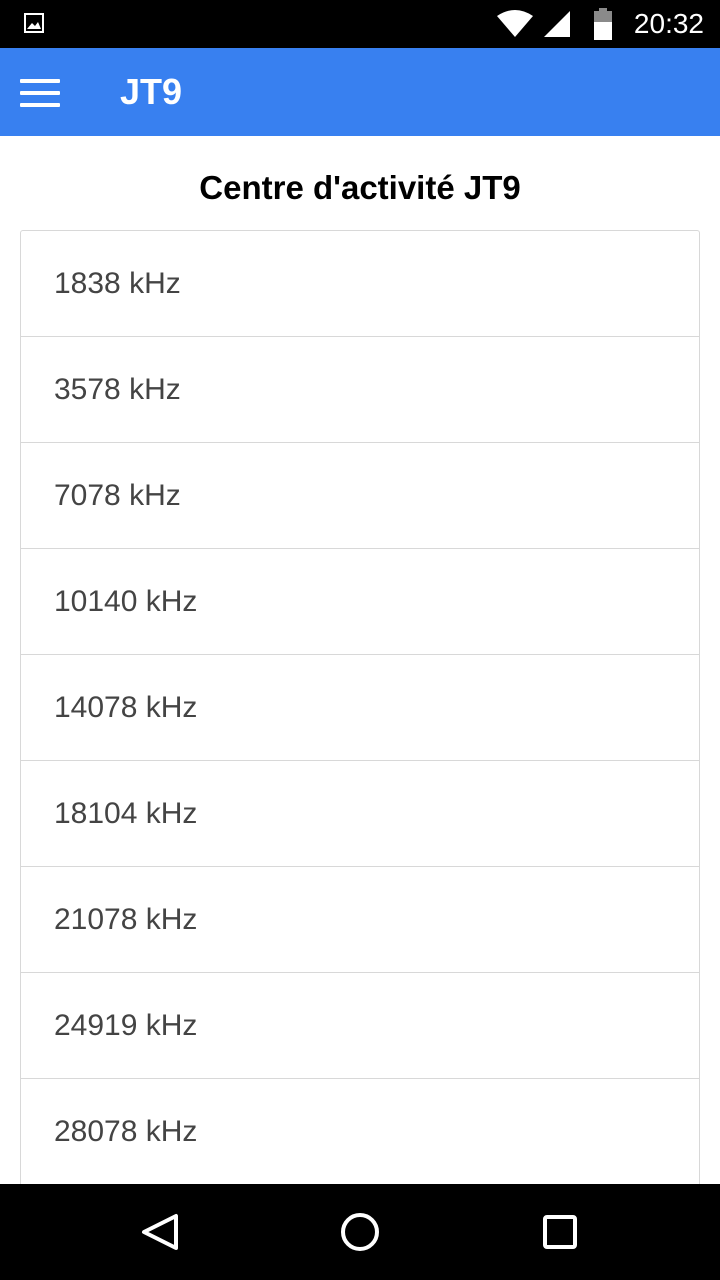 The width and height of the screenshot is (720, 1280). Describe the element at coordinates (515, 23) in the screenshot. I see `wifi-icon` at that location.